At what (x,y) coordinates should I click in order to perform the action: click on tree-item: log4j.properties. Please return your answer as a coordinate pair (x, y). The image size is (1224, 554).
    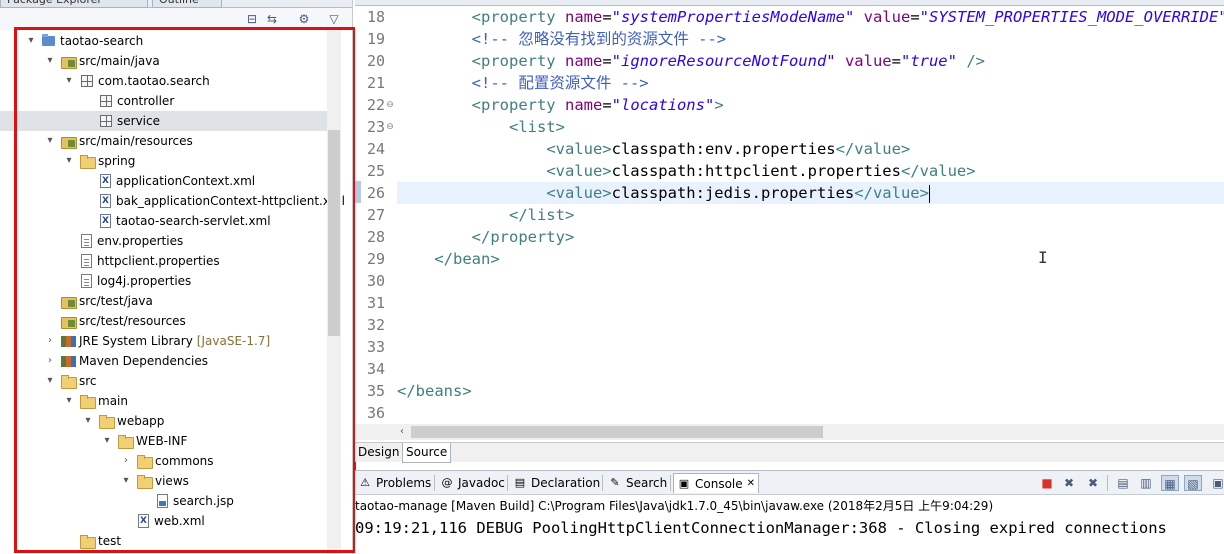
    Looking at the image, I should click on (165, 281).